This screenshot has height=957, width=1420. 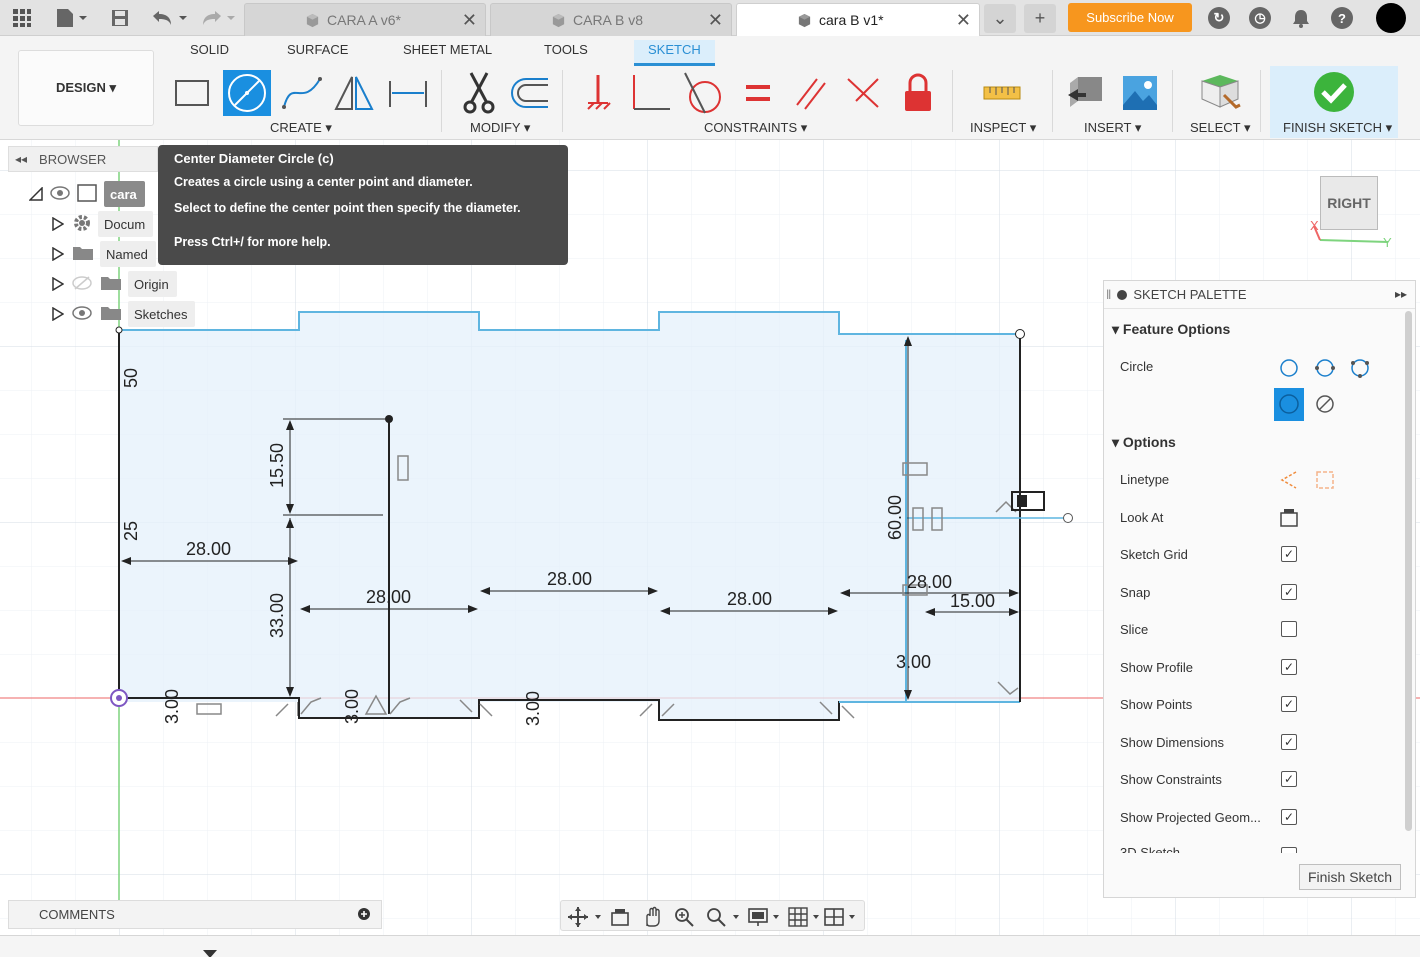 What do you see at coordinates (317, 49) in the screenshot?
I see `tab-surface: SURFACE` at bounding box center [317, 49].